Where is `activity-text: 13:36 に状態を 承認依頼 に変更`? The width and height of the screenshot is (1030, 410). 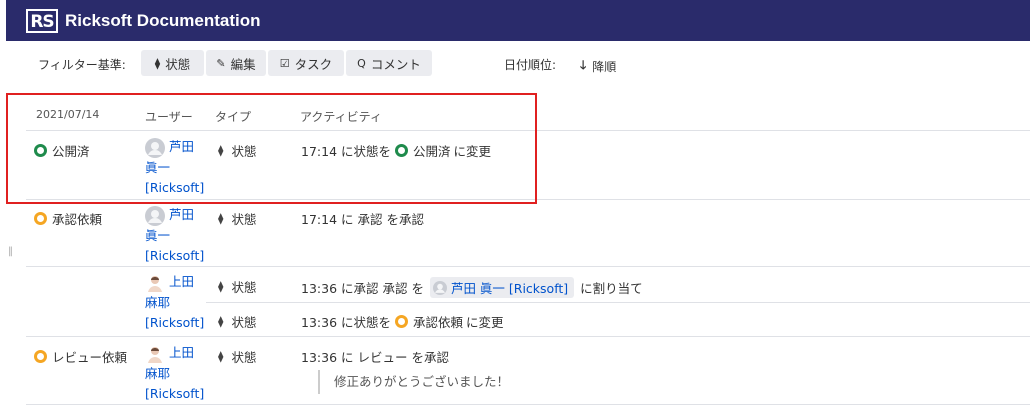 activity-text: 13:36 に状態を 承認依頼 に変更 is located at coordinates (402, 322).